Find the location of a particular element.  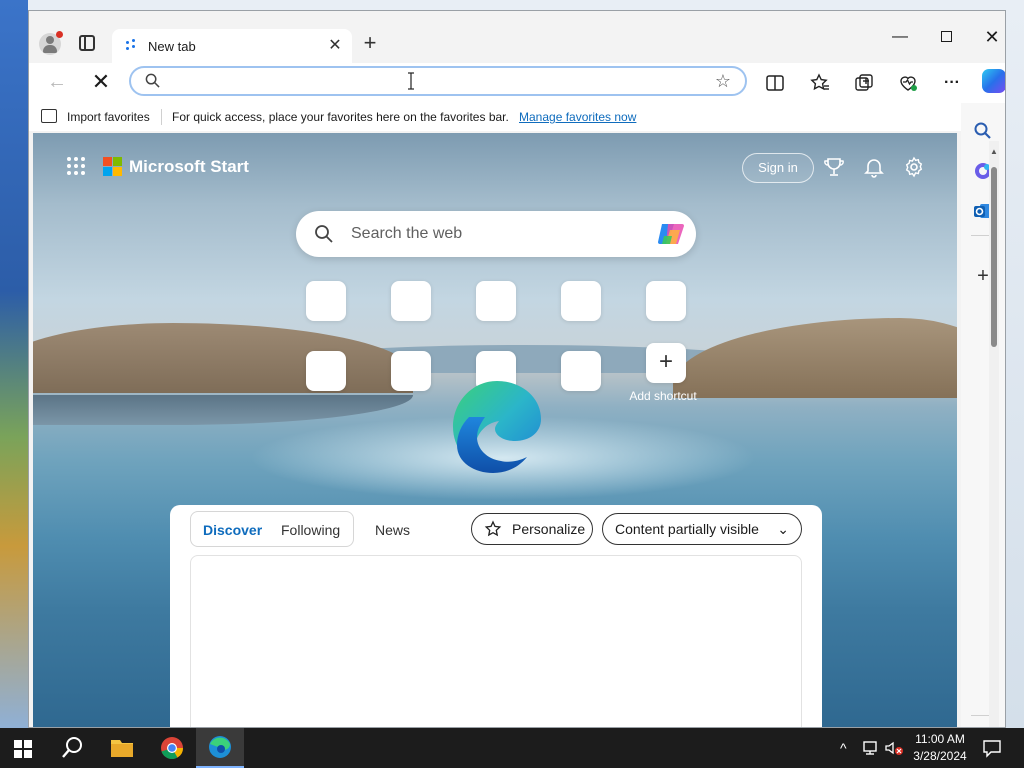

background-hill-right is located at coordinates (815, 358).